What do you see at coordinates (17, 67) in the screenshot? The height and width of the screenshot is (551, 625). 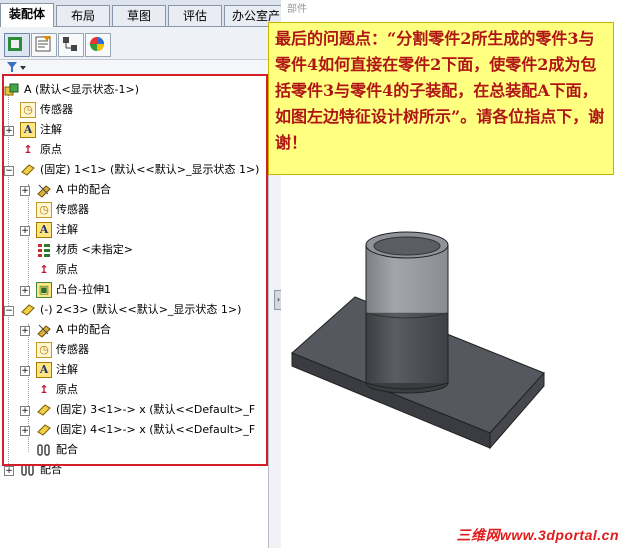 I see `filter-icon` at bounding box center [17, 67].